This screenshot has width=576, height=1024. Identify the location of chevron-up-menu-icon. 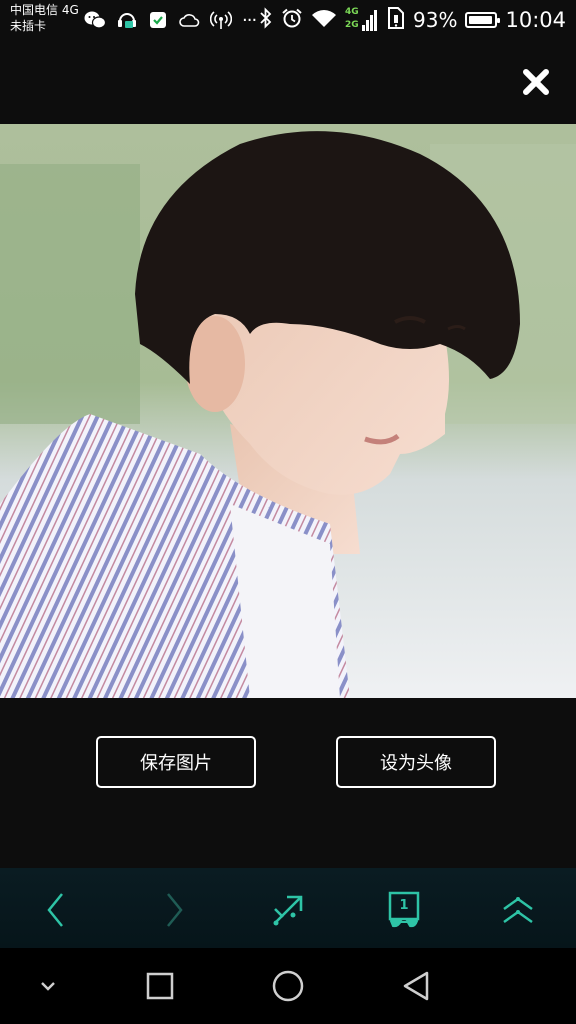
(518, 910).